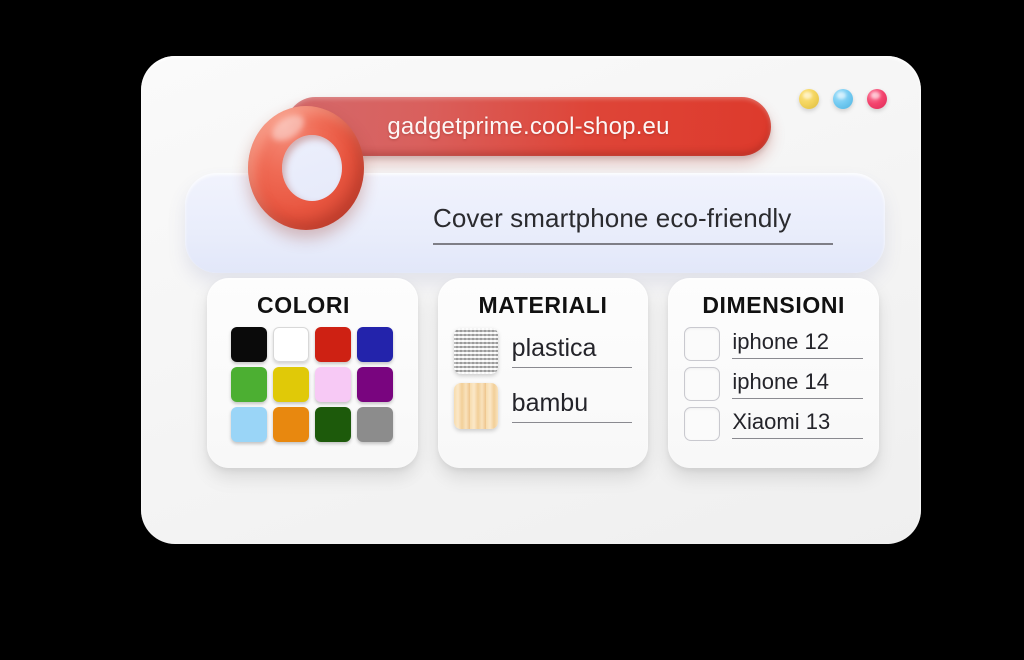 Image resolution: width=1024 pixels, height=660 pixels. I want to click on panel-colori: COLORI, so click(312, 373).